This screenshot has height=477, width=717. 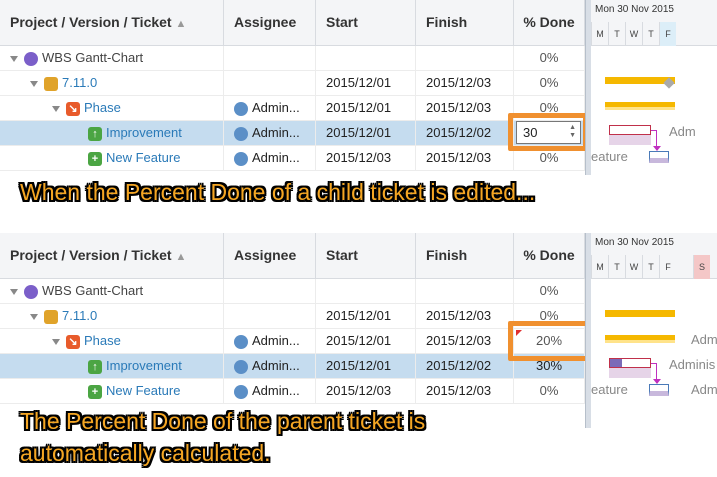 I want to click on finish-cell: 2015/12/02, so click(x=465, y=366).